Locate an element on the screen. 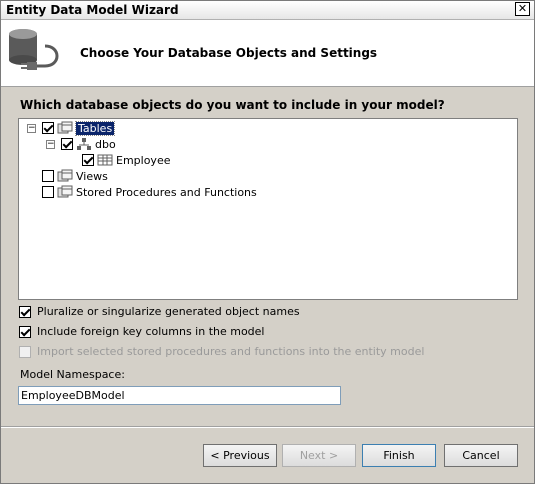  tree-node-employee: Employee is located at coordinates (126, 160).